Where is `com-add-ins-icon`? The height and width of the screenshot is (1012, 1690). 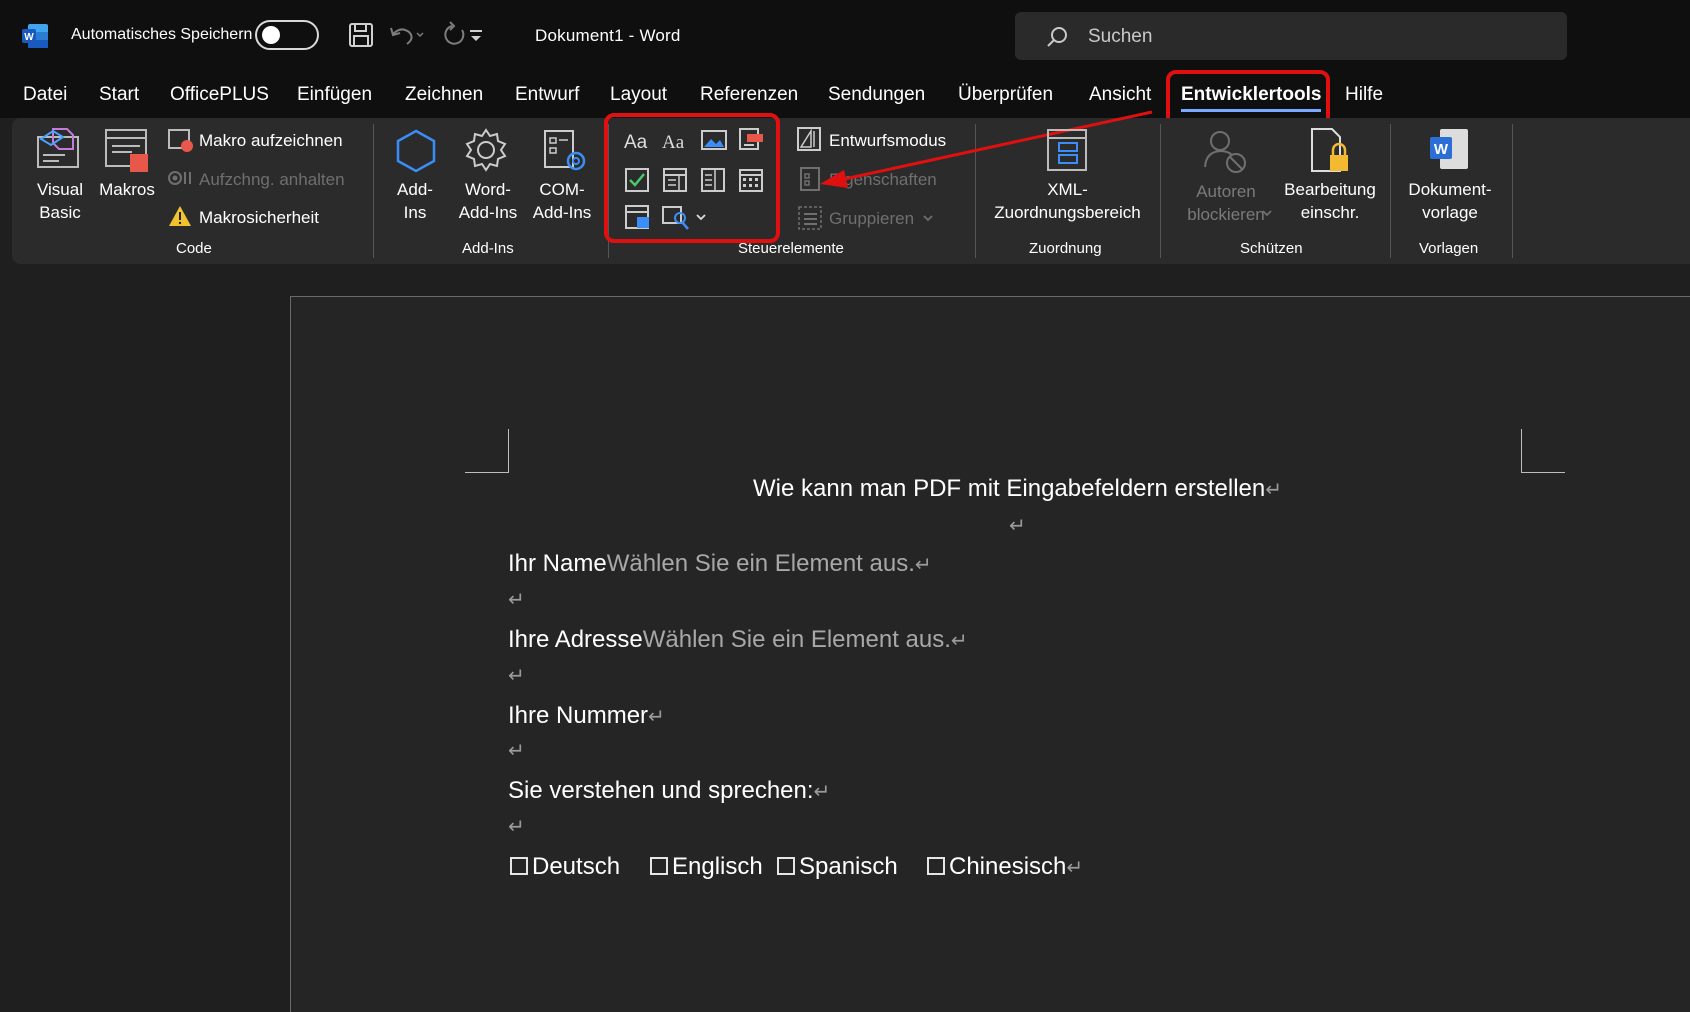 com-add-ins-icon is located at coordinates (565, 150).